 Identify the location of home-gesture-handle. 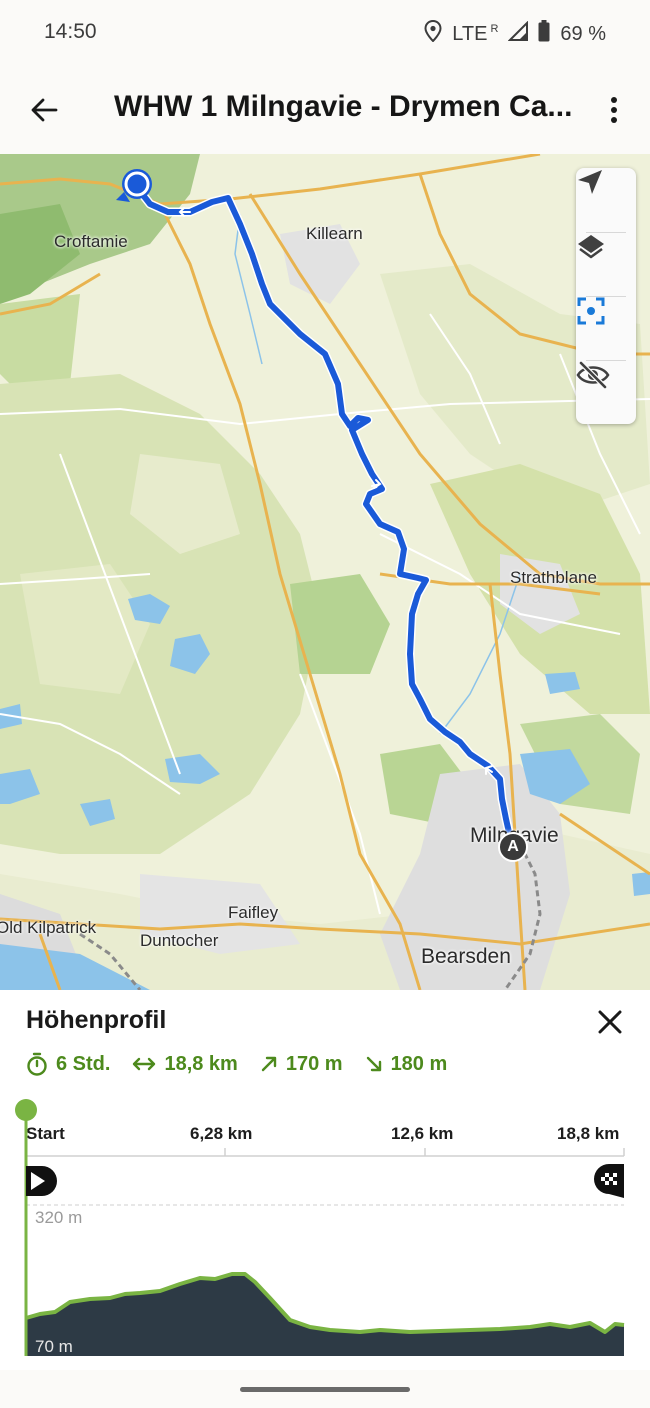
(325, 1389).